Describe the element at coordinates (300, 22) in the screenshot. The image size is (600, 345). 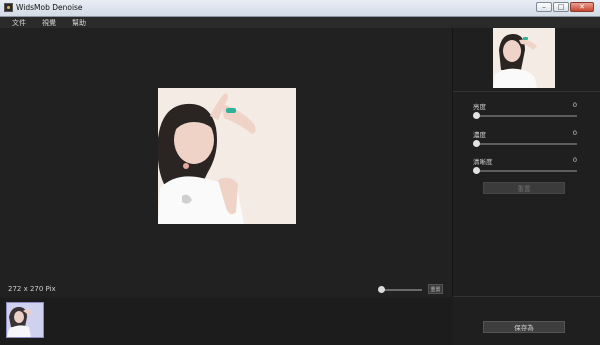
I see `menu-bar: 文件 視覺 幫助` at that location.